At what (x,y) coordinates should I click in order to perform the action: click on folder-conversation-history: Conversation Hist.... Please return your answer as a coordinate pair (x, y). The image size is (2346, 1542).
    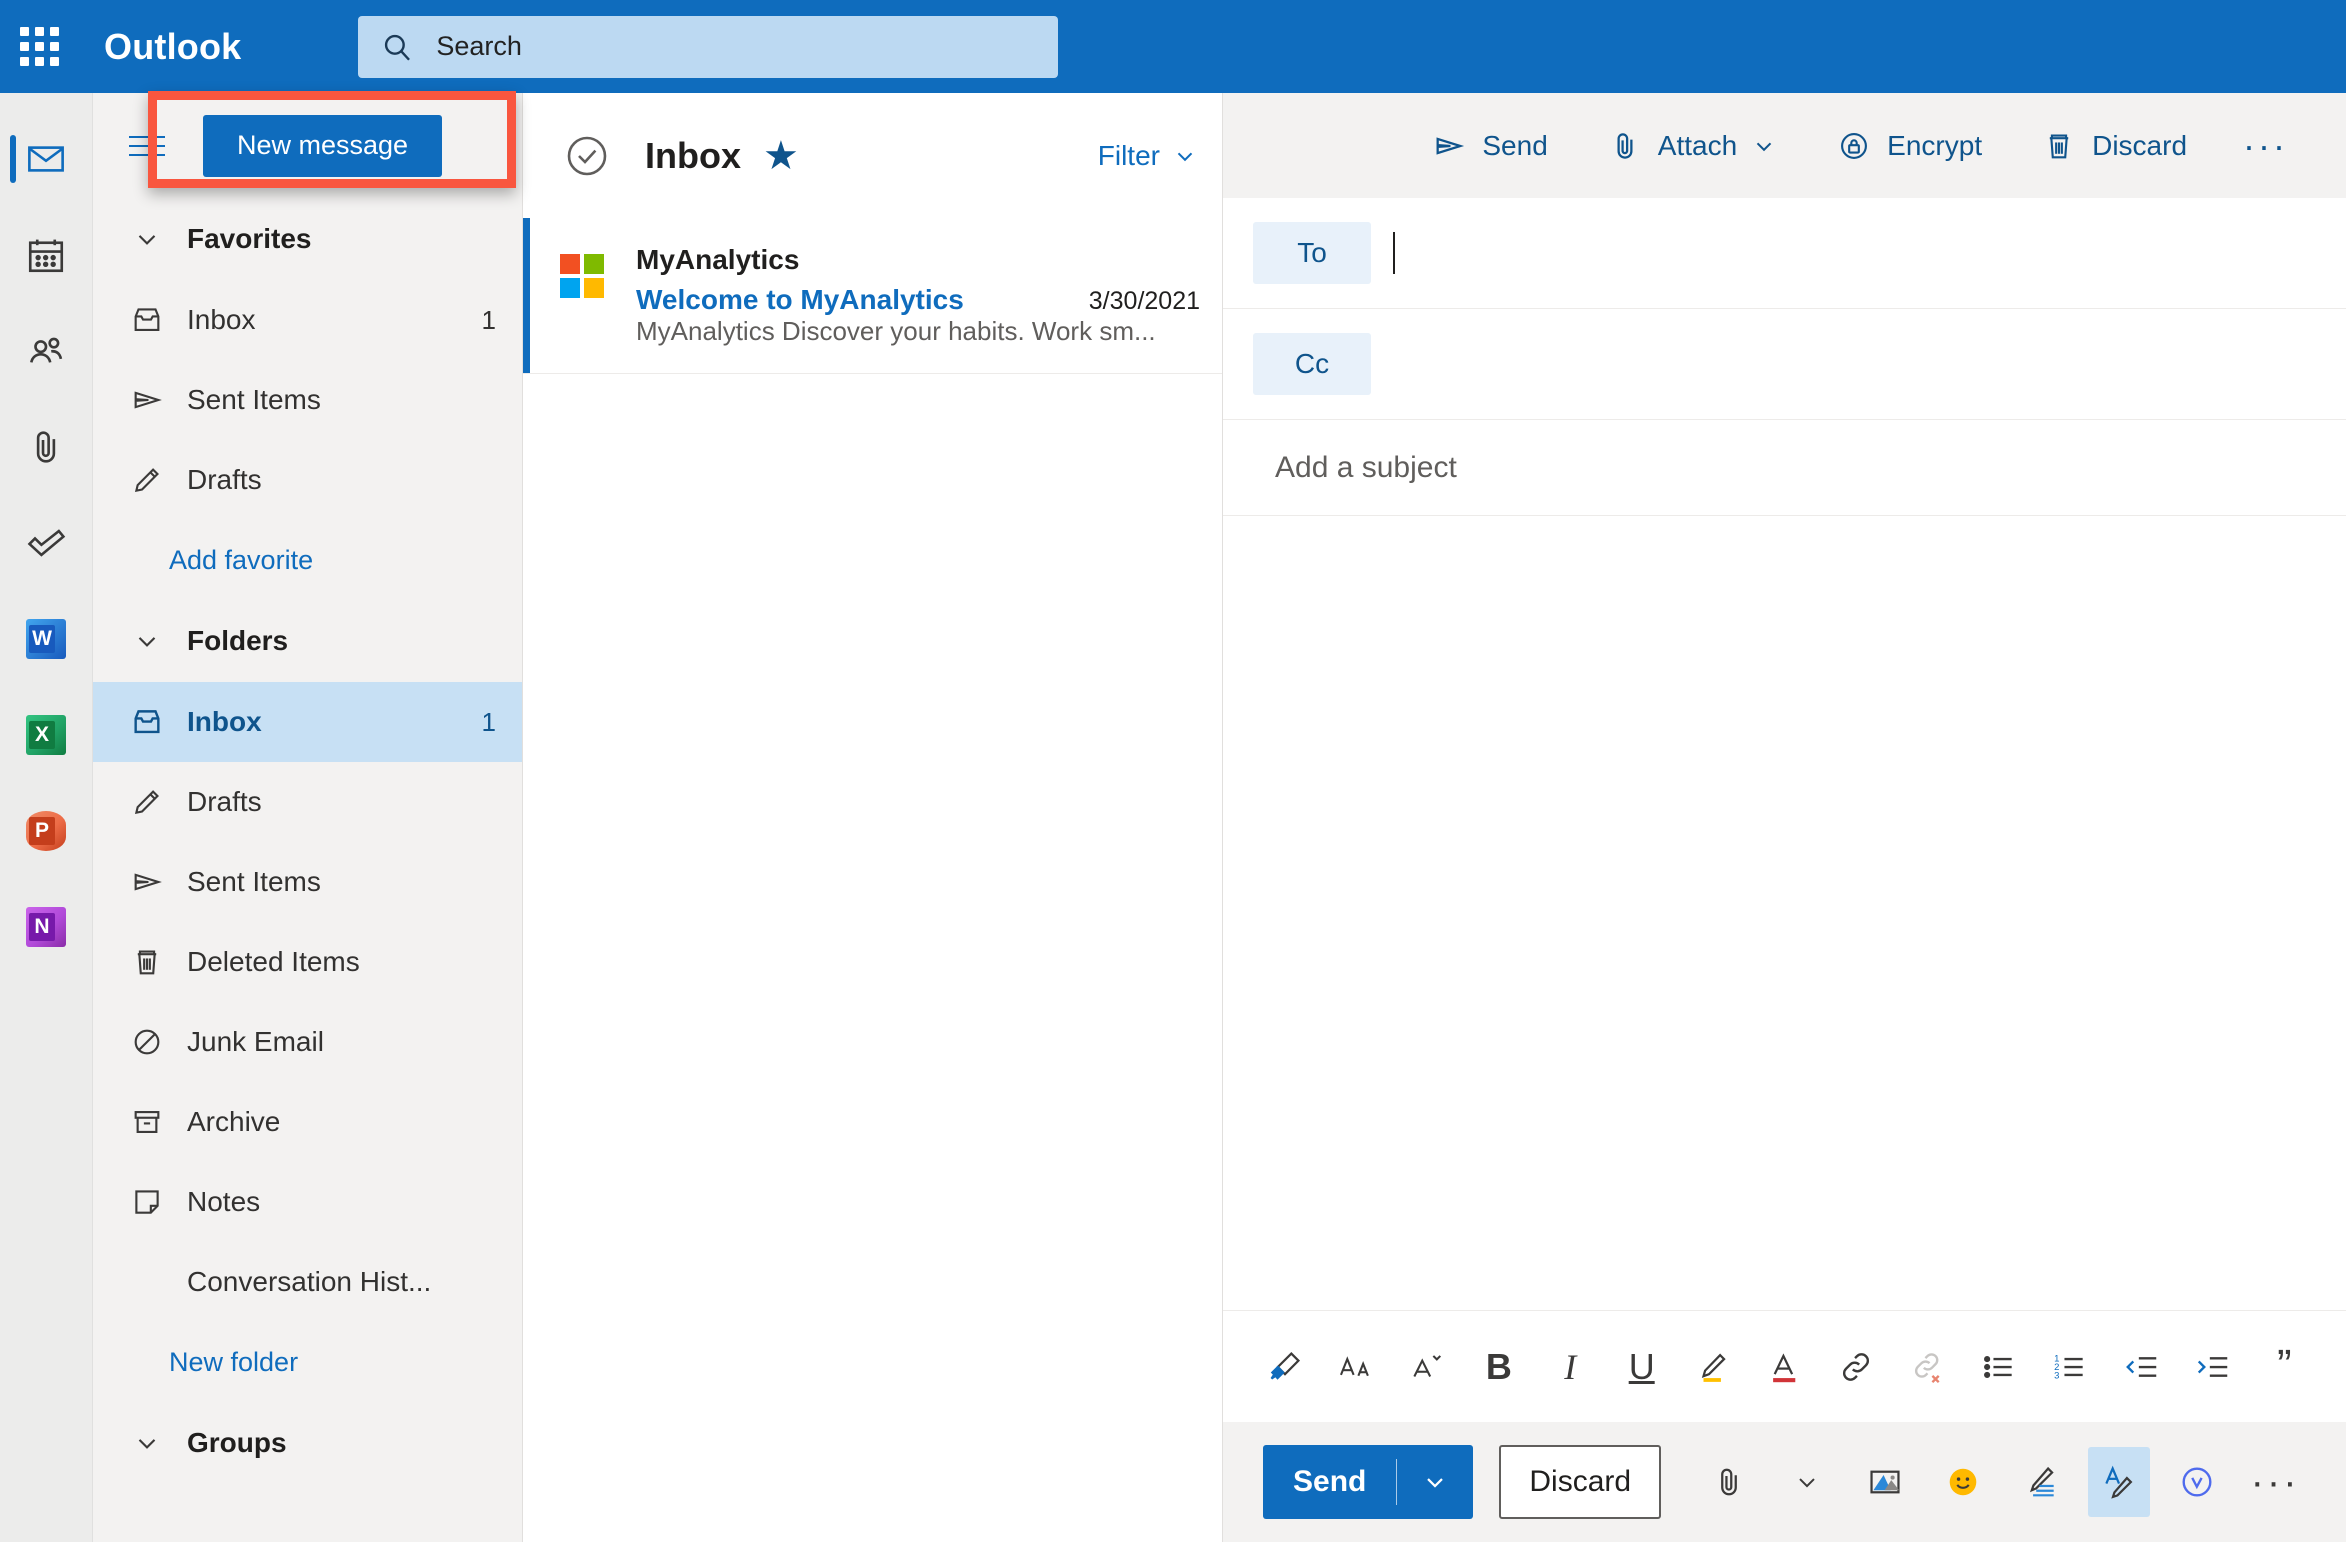
    Looking at the image, I should click on (307, 1282).